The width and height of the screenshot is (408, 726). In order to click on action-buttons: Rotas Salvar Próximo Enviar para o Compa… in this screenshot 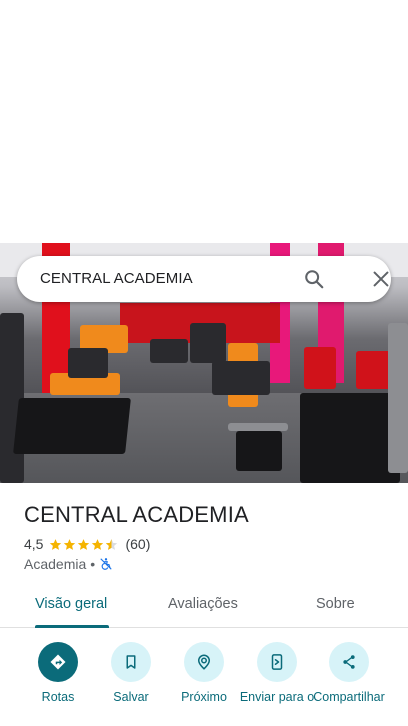, I will do `click(204, 683)`.